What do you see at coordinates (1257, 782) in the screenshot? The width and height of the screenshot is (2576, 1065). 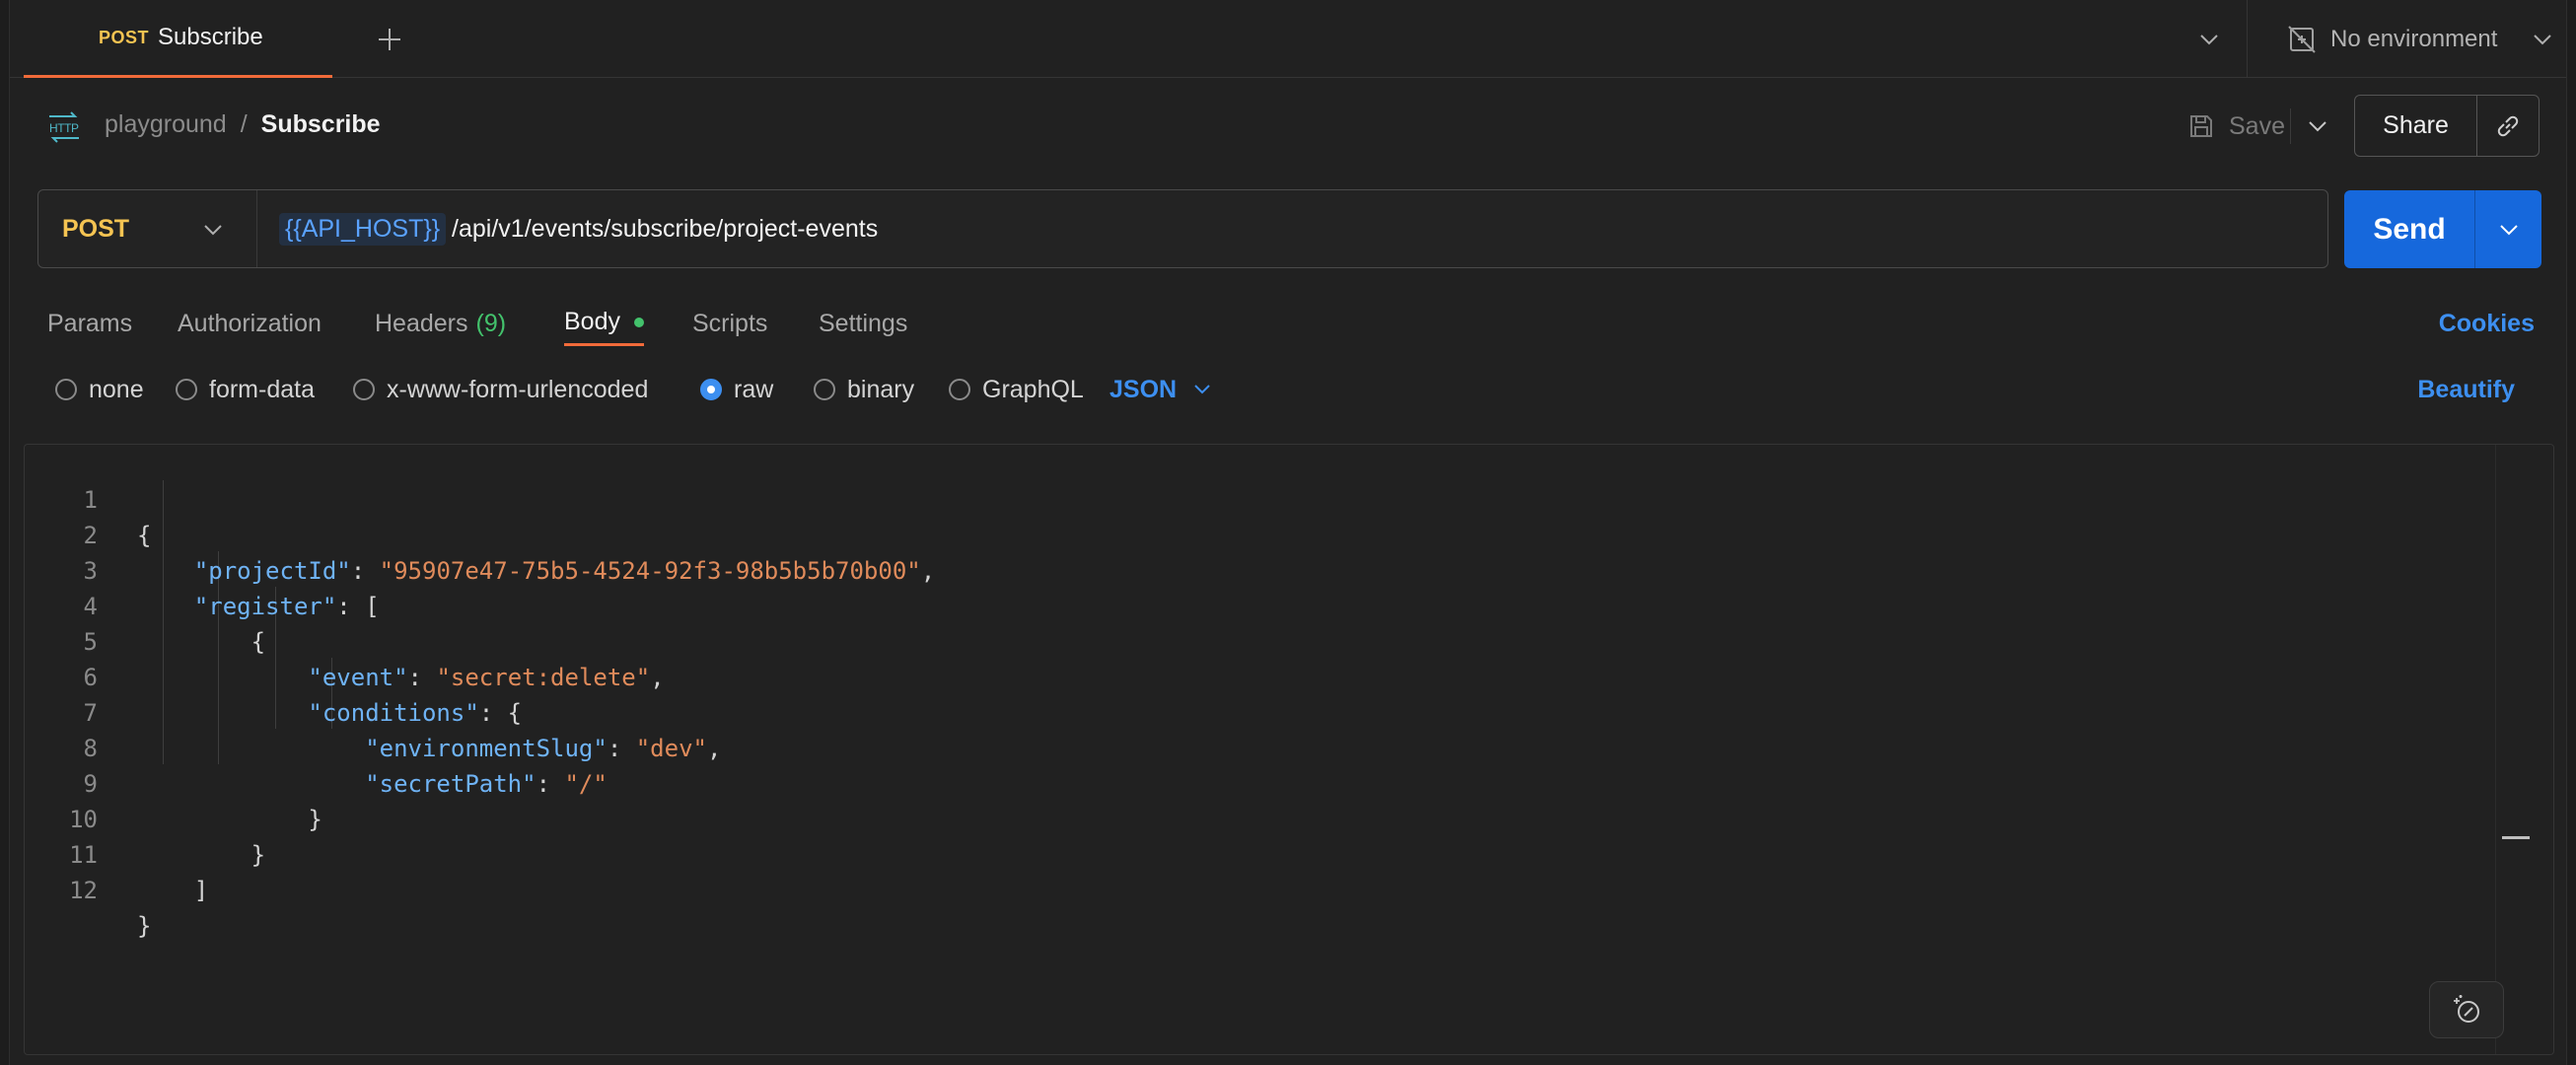 I see `code-line: 9 }` at bounding box center [1257, 782].